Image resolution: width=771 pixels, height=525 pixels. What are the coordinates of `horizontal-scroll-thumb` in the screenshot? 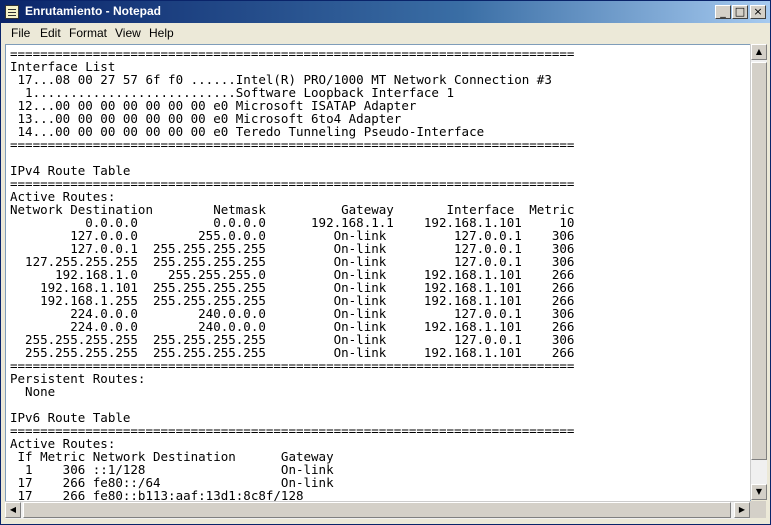 It's located at (377, 510).